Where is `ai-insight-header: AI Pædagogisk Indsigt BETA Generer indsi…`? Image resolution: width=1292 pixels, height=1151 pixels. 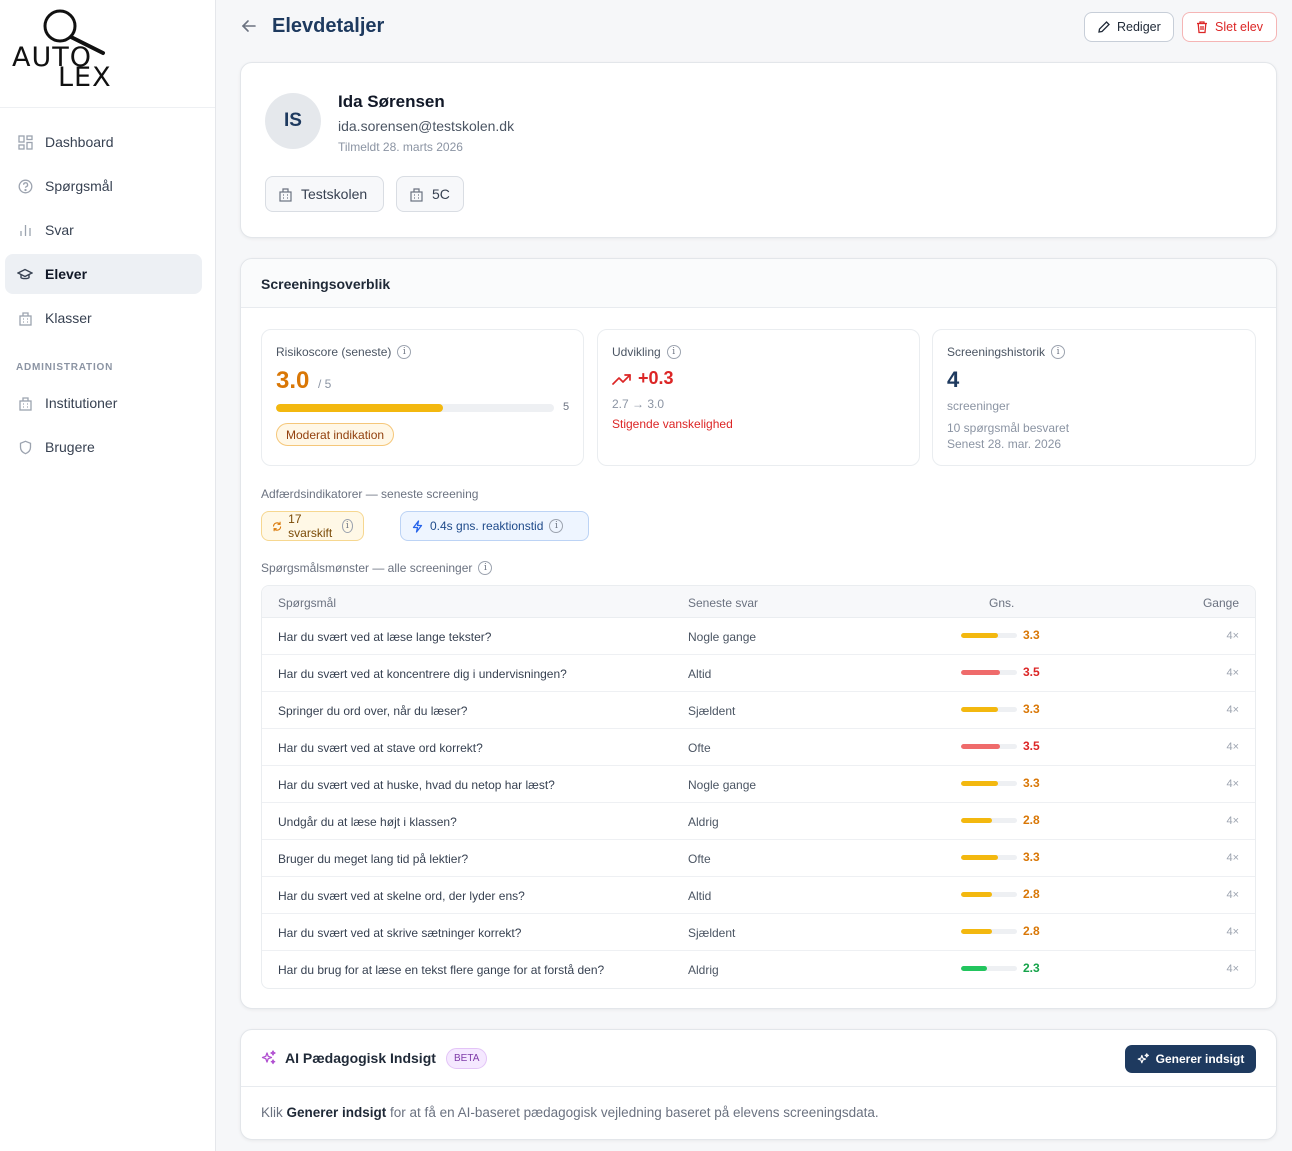 ai-insight-header: AI Pædagogisk Indsigt BETA Generer indsi… is located at coordinates (758, 1058).